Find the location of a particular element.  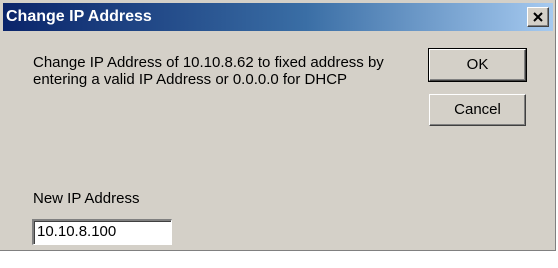

new-ip-label: New IP Address is located at coordinates (86, 198).